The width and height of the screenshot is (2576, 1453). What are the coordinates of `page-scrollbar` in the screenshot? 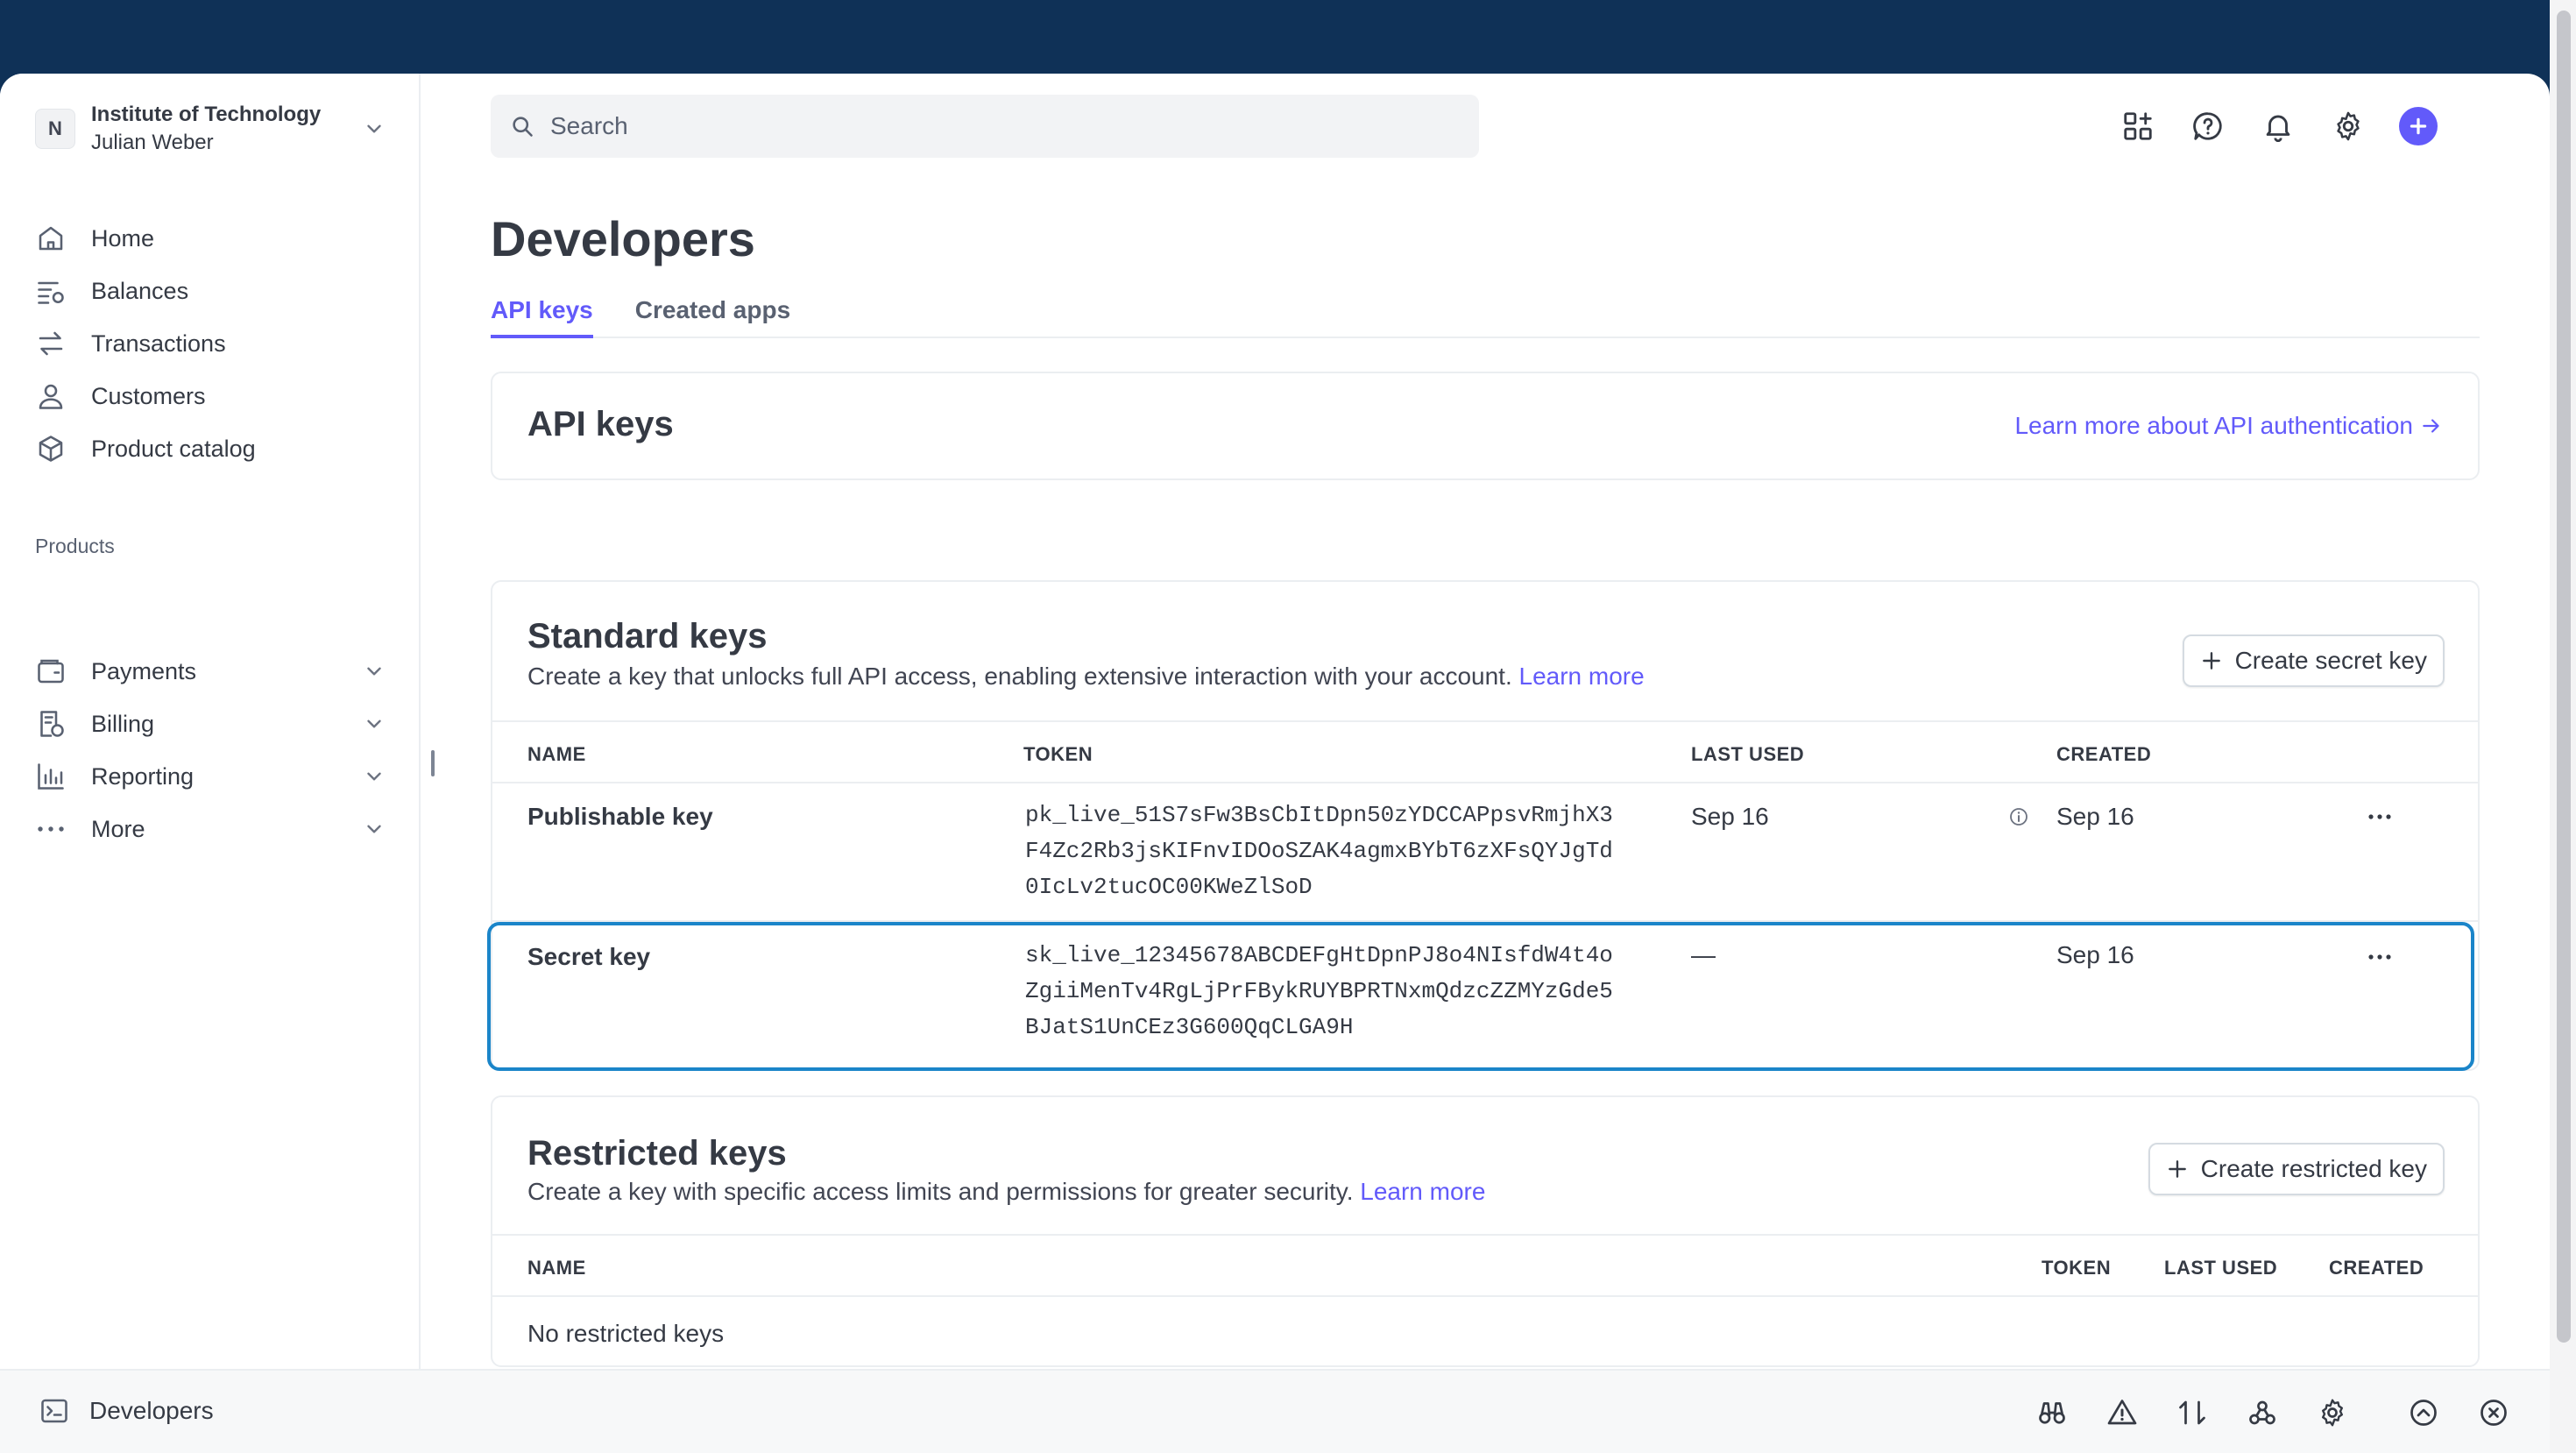 It's located at (2563, 726).